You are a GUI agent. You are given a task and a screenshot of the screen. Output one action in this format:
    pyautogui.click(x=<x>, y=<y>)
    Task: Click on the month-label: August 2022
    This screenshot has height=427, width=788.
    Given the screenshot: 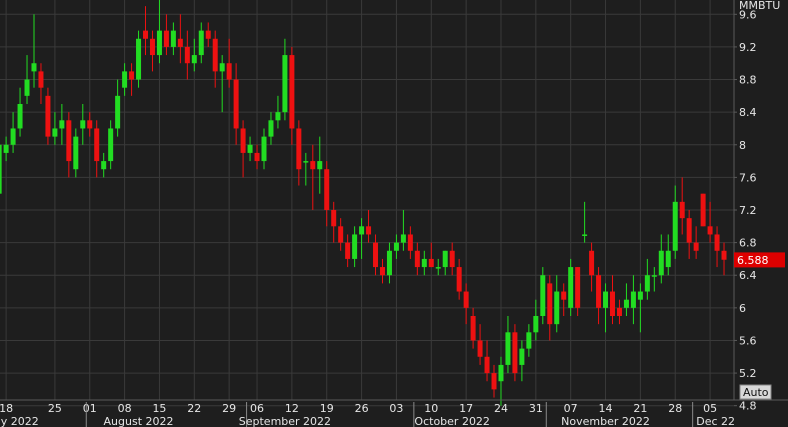 What is the action you would take?
    pyautogui.click(x=139, y=421)
    